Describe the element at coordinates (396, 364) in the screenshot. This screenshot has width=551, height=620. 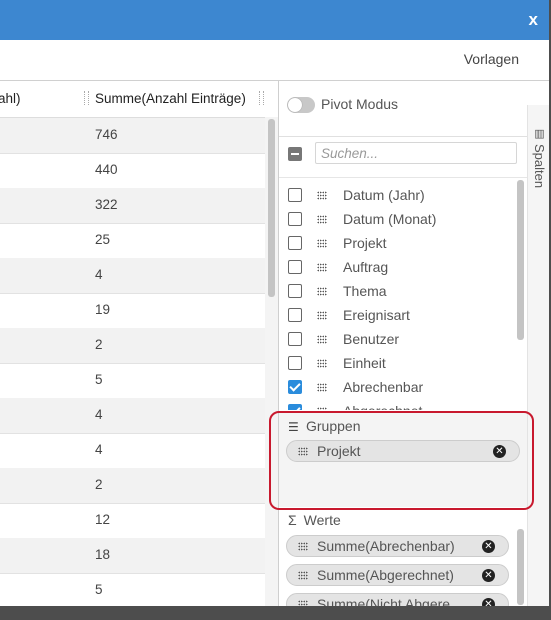
I see `column-list-item: Einheit` at that location.